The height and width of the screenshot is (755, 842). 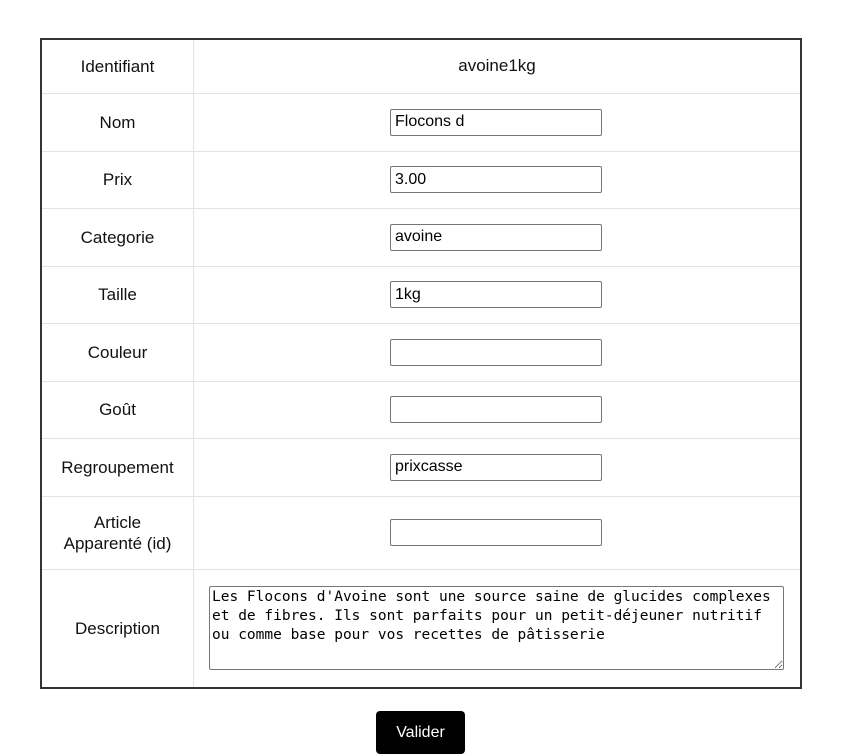 What do you see at coordinates (117, 467) in the screenshot?
I see `regroupement-label: Regroupement` at bounding box center [117, 467].